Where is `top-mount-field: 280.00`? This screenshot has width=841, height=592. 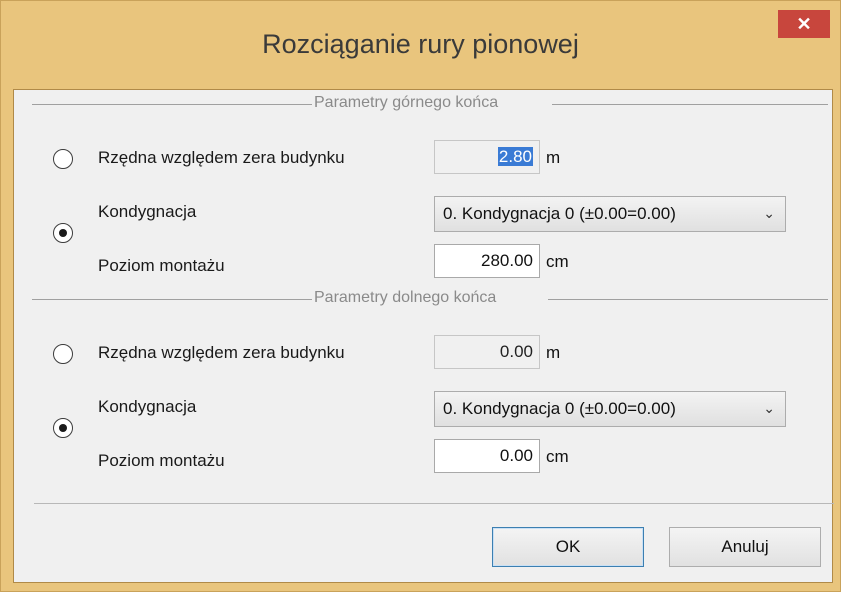 top-mount-field: 280.00 is located at coordinates (487, 261).